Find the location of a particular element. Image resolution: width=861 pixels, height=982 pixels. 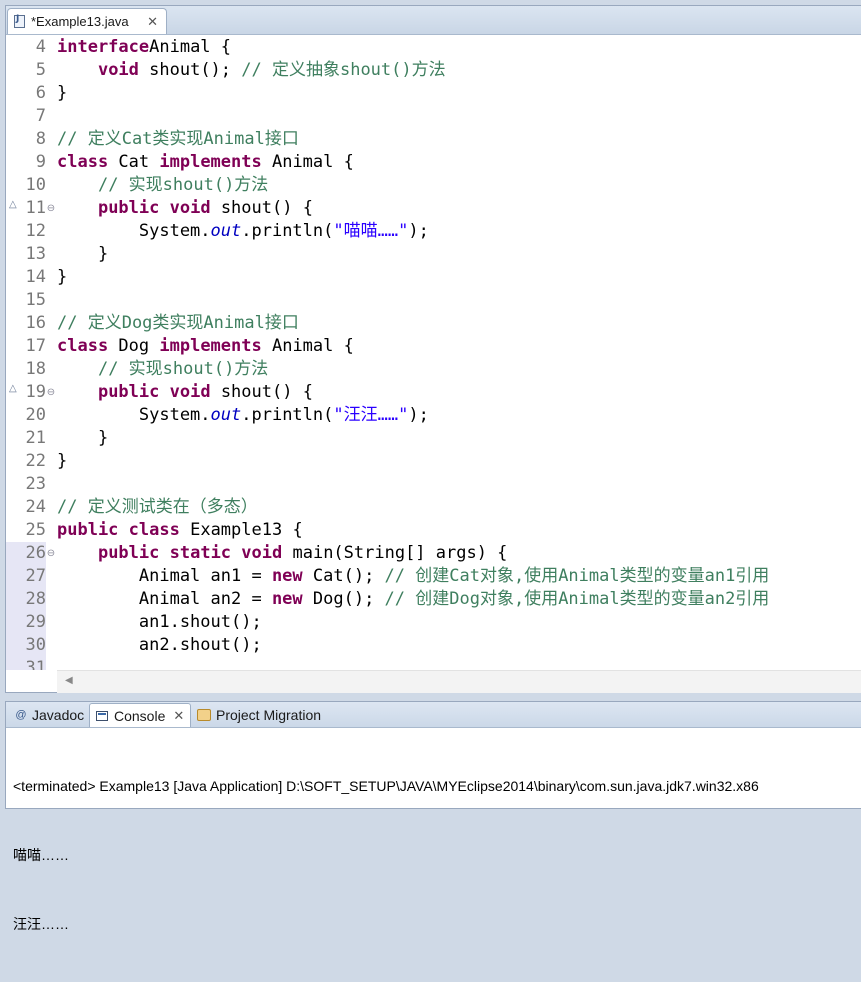

code-token: Animal an2 = is located at coordinates (164, 599).